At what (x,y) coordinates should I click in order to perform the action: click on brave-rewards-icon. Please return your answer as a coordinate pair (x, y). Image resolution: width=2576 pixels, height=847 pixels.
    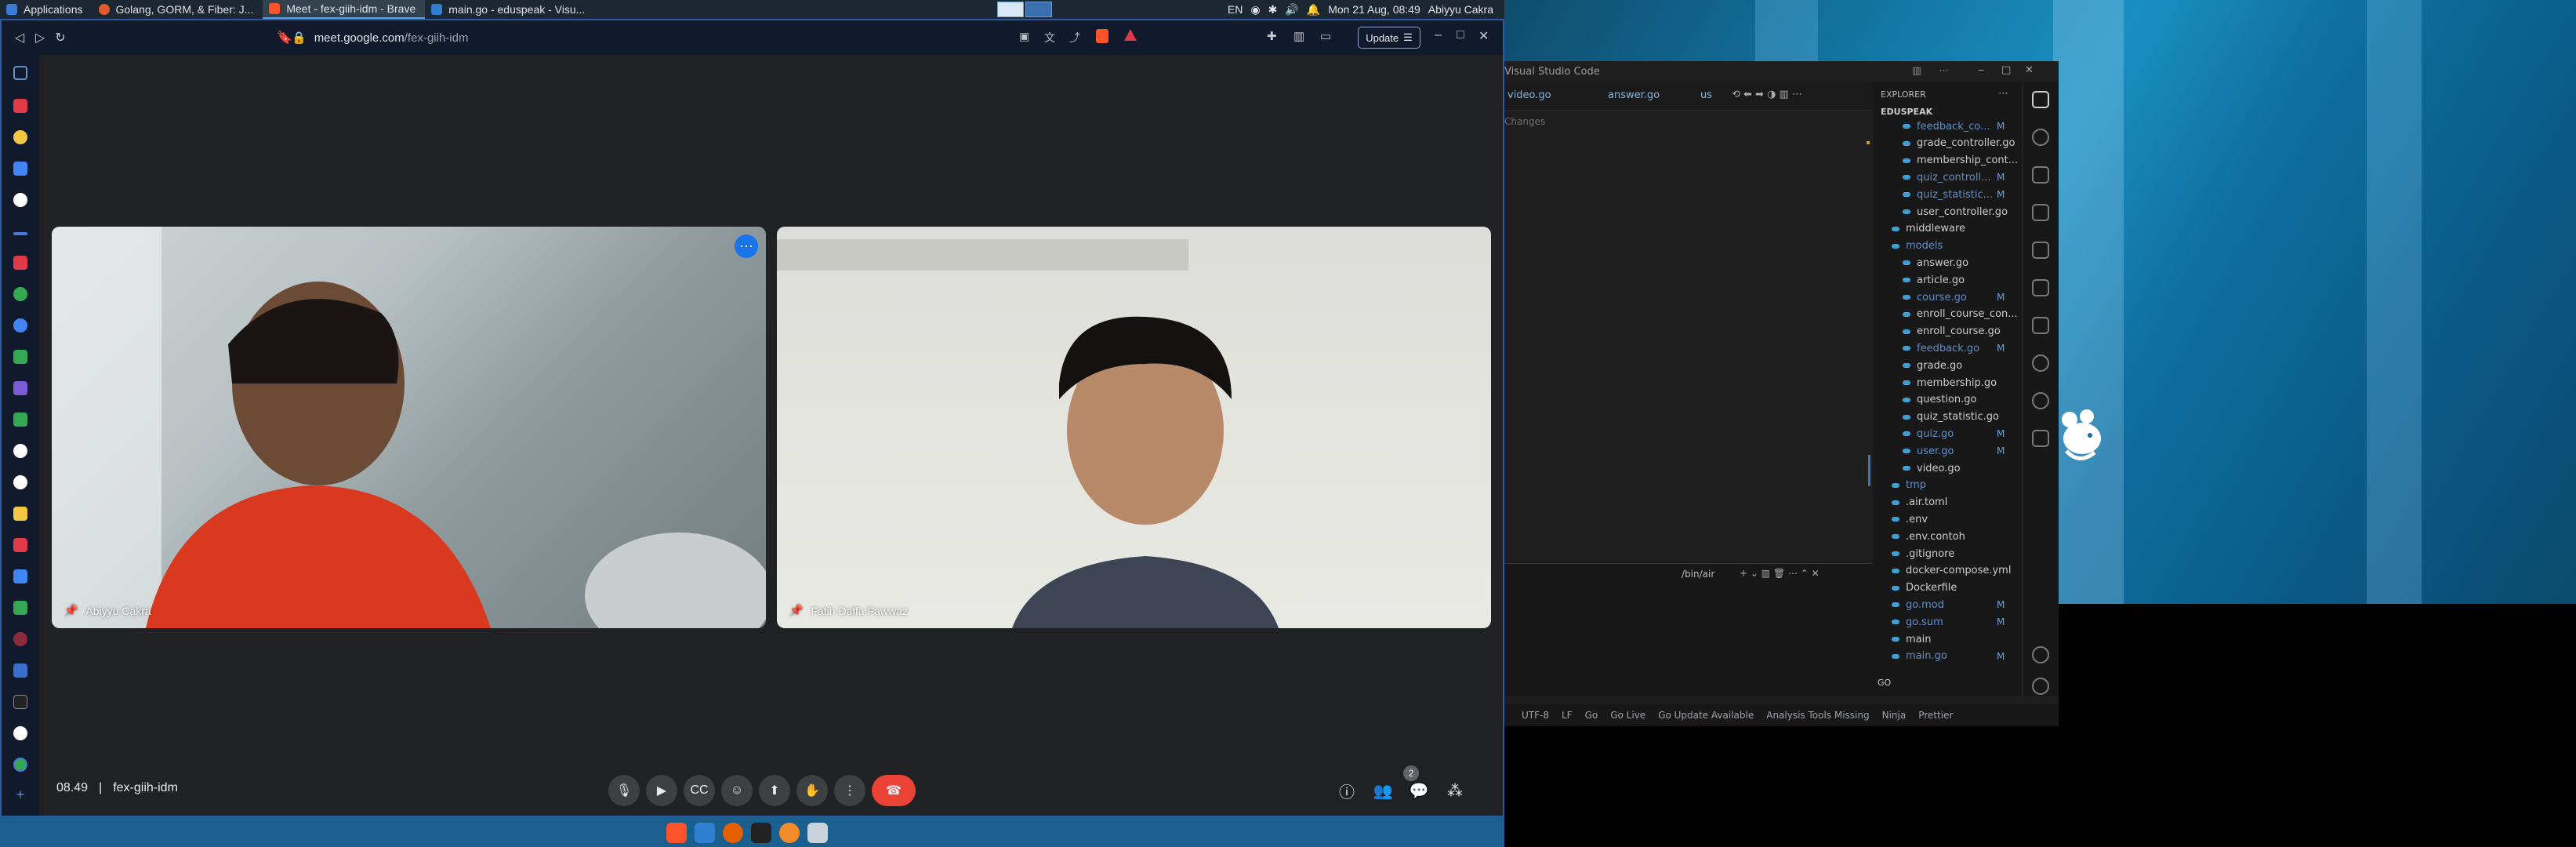
    Looking at the image, I should click on (1130, 35).